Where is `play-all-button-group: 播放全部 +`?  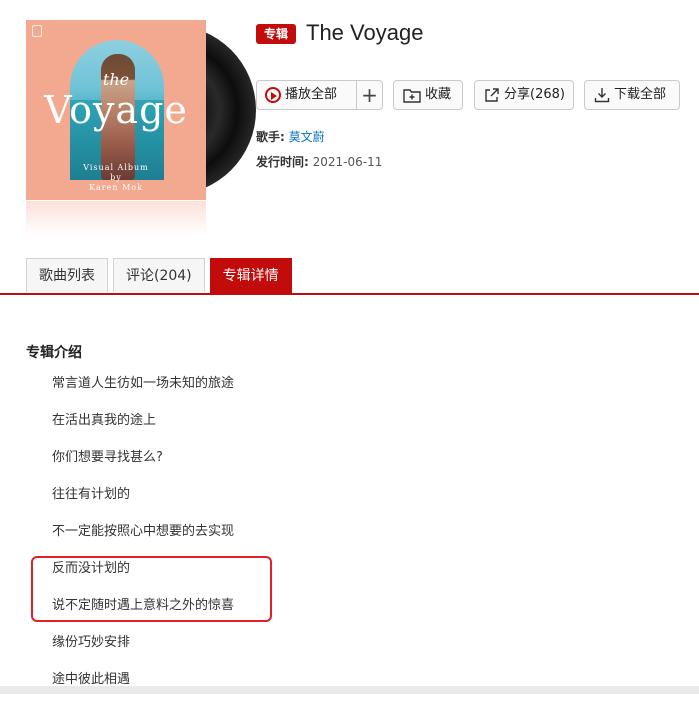
play-all-button-group: 播放全部 + is located at coordinates (319, 95).